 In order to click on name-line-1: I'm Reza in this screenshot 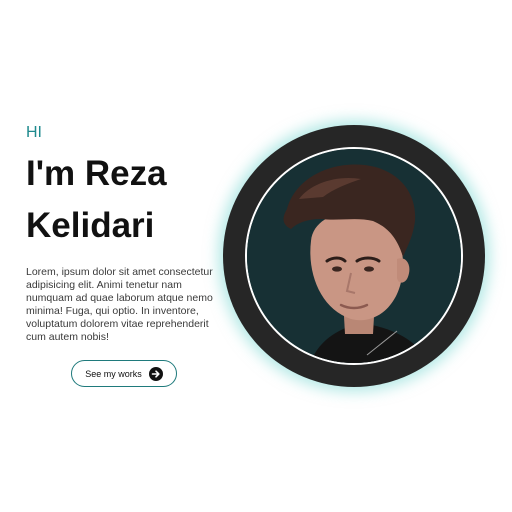, I will do `click(96, 173)`.